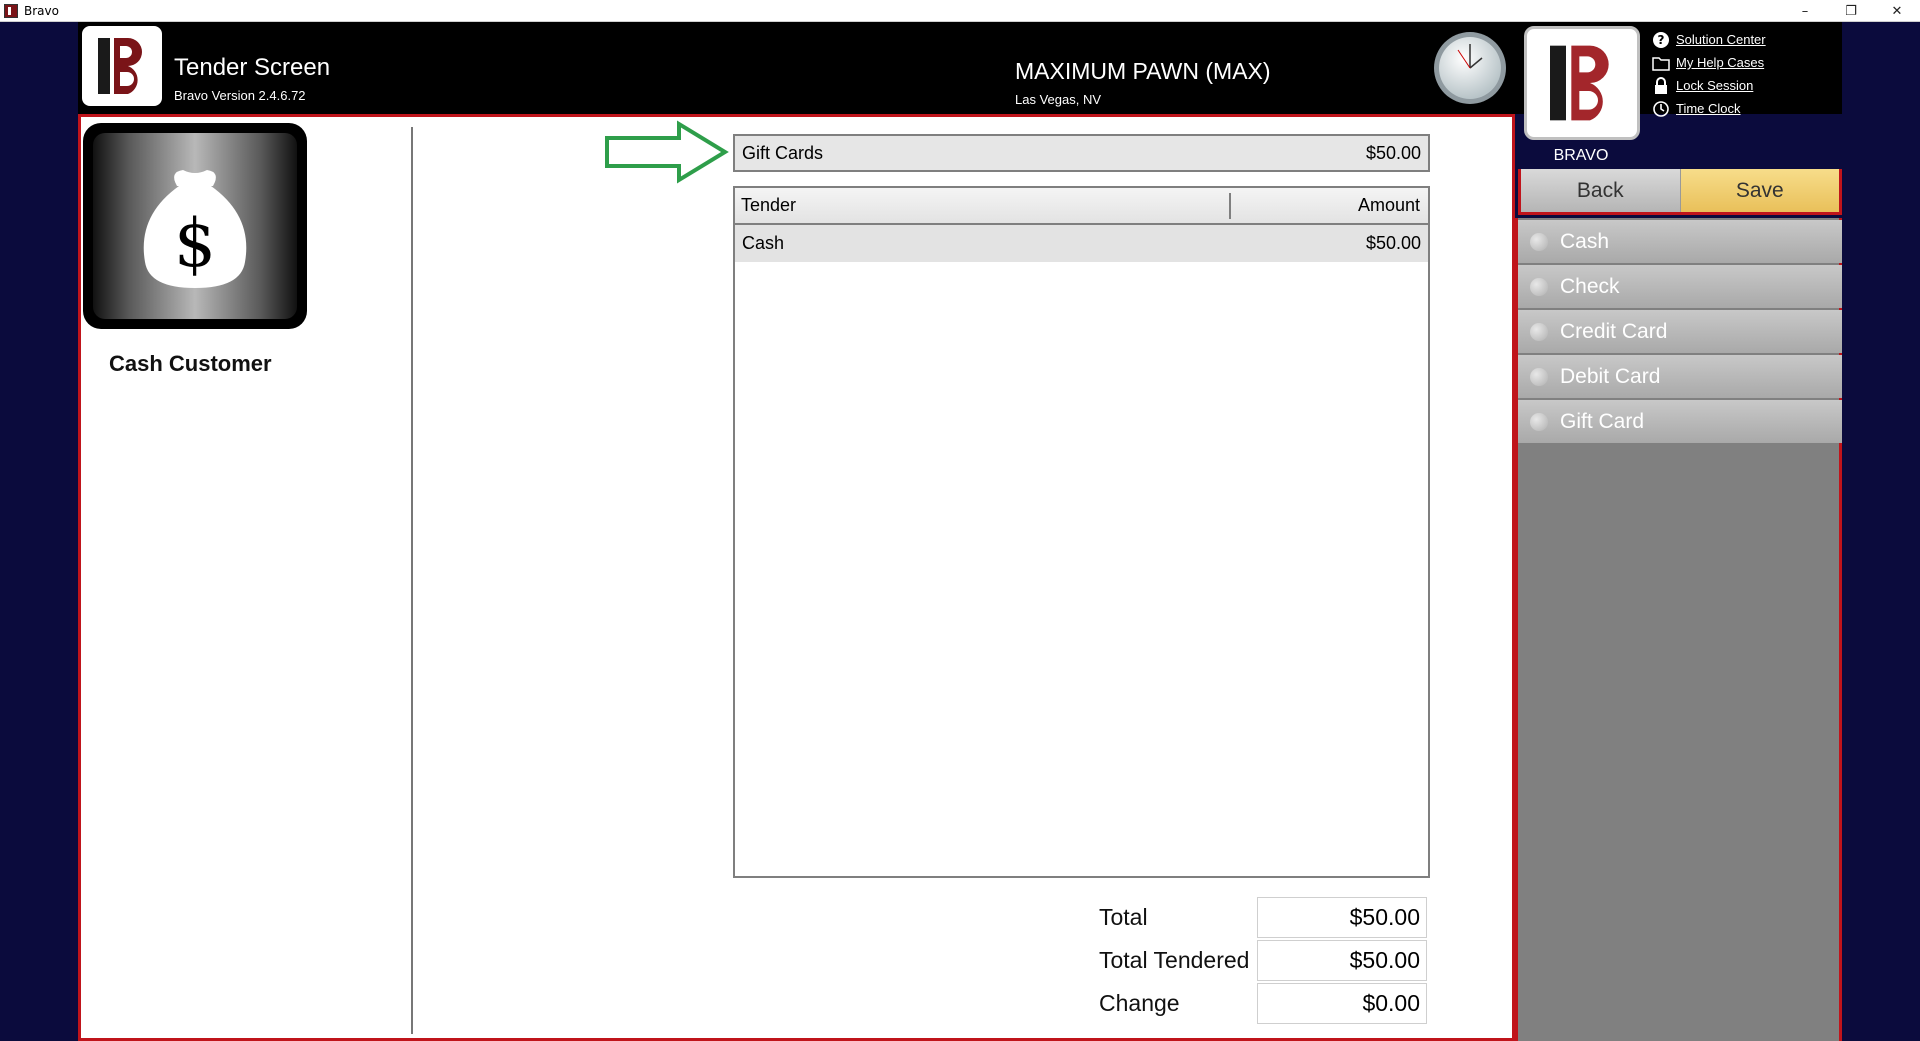 The width and height of the screenshot is (1920, 1041). I want to click on customer-avatar: $, so click(195, 226).